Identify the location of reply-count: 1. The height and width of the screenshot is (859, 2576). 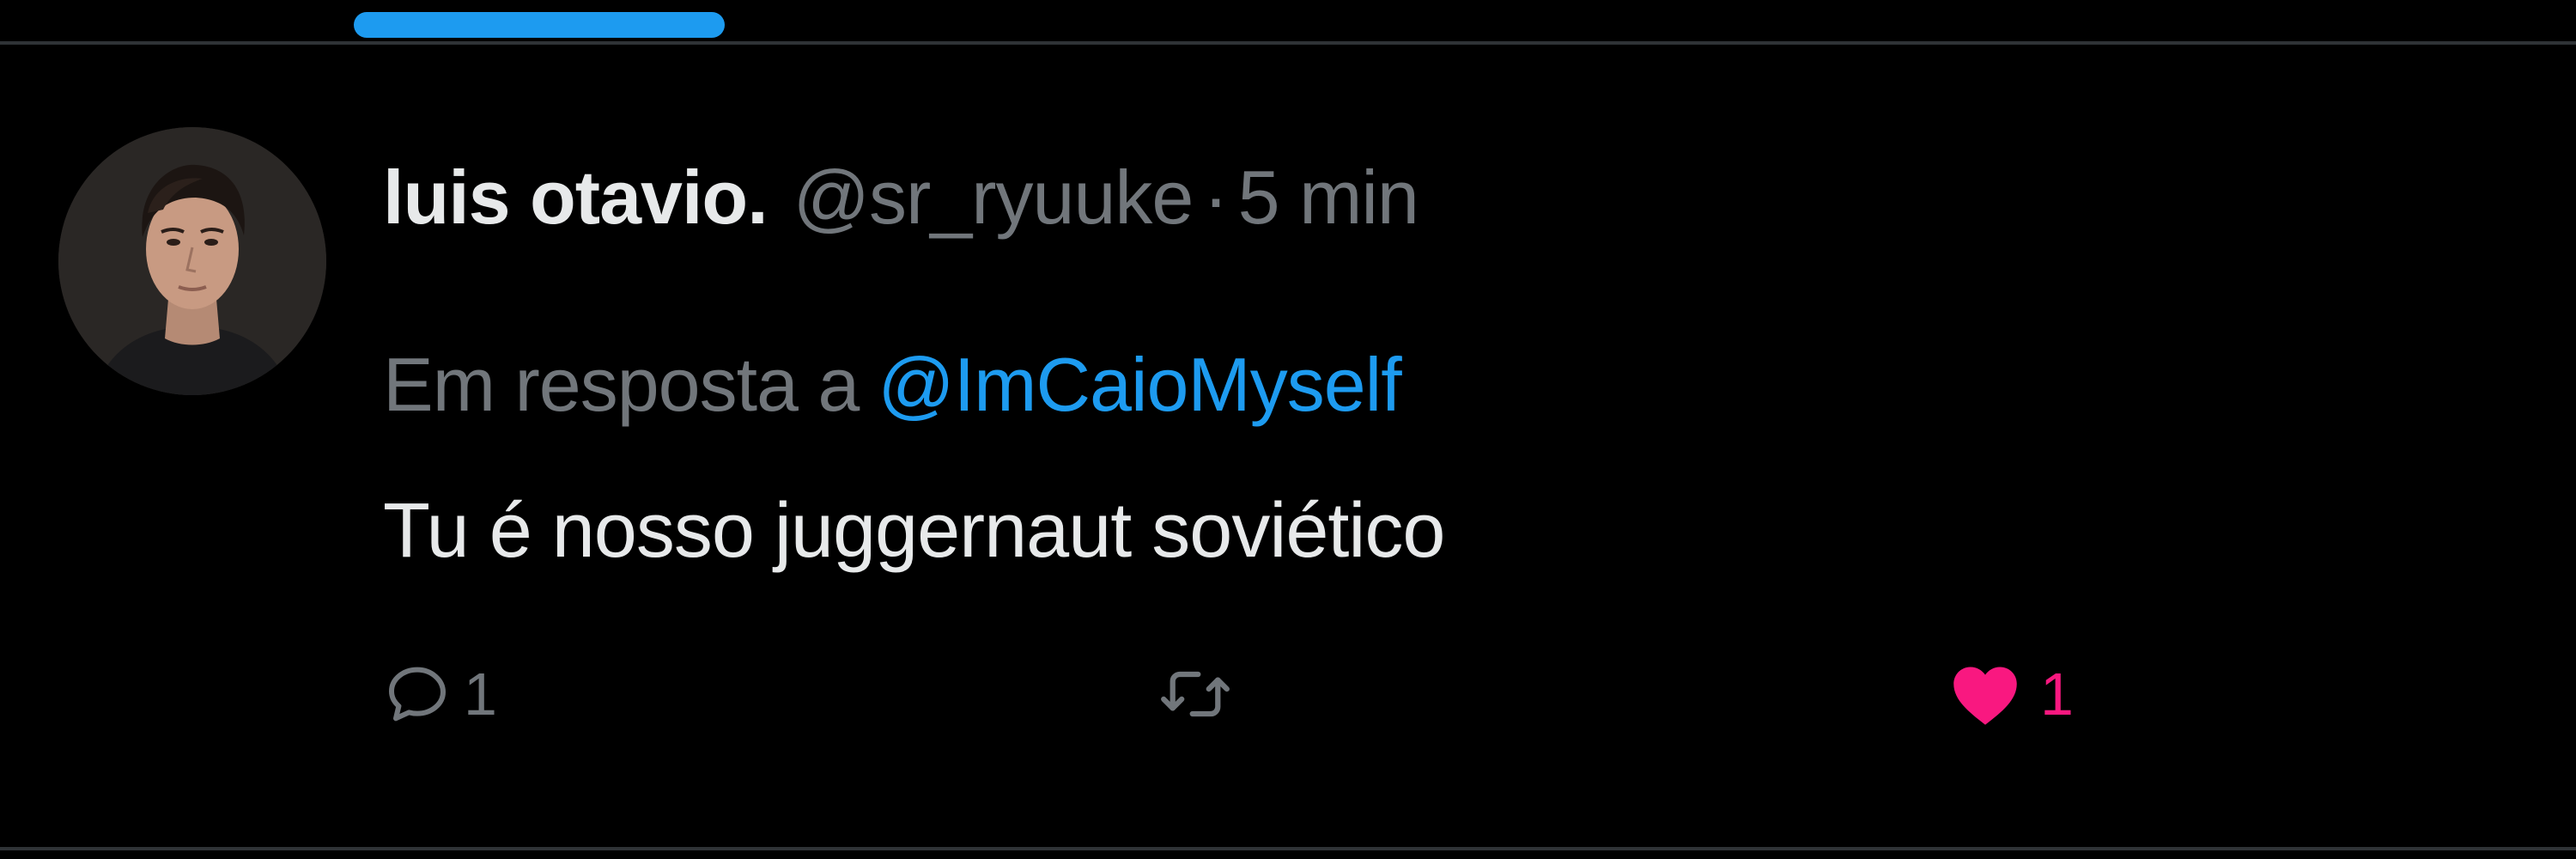
(481, 694).